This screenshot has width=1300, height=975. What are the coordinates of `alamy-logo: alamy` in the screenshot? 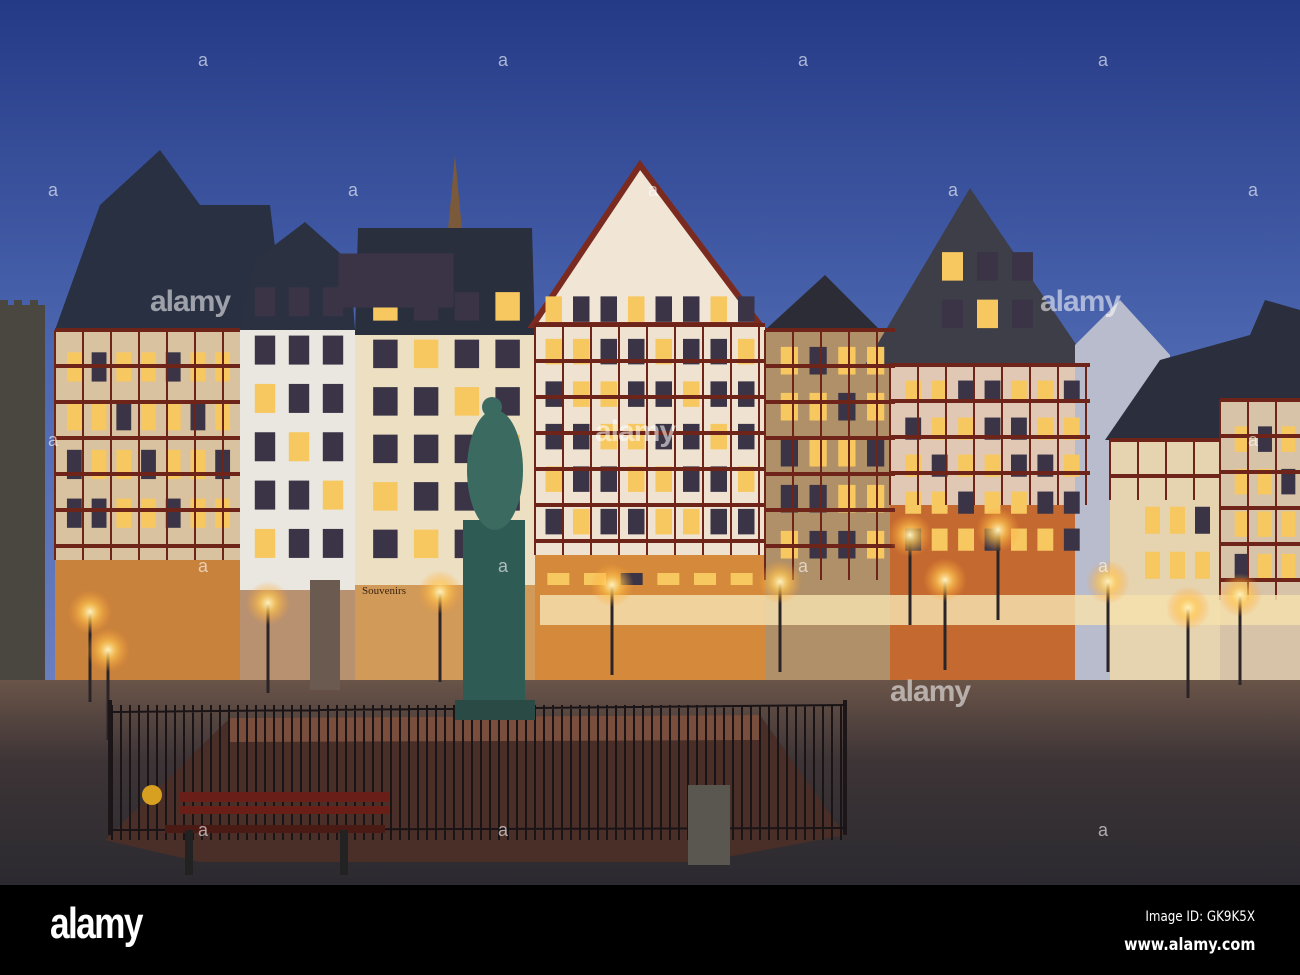 It's located at (96, 923).